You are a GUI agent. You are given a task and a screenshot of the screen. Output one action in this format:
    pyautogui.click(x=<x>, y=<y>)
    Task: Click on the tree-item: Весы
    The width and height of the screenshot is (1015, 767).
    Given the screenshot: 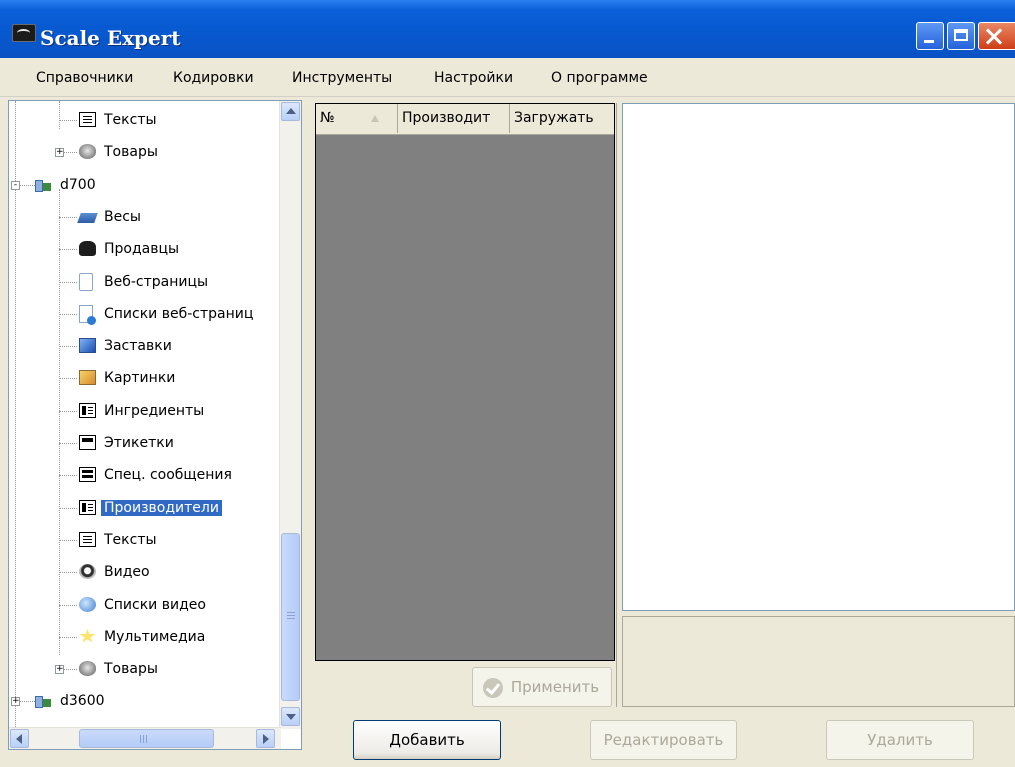 What is the action you would take?
    pyautogui.click(x=145, y=217)
    